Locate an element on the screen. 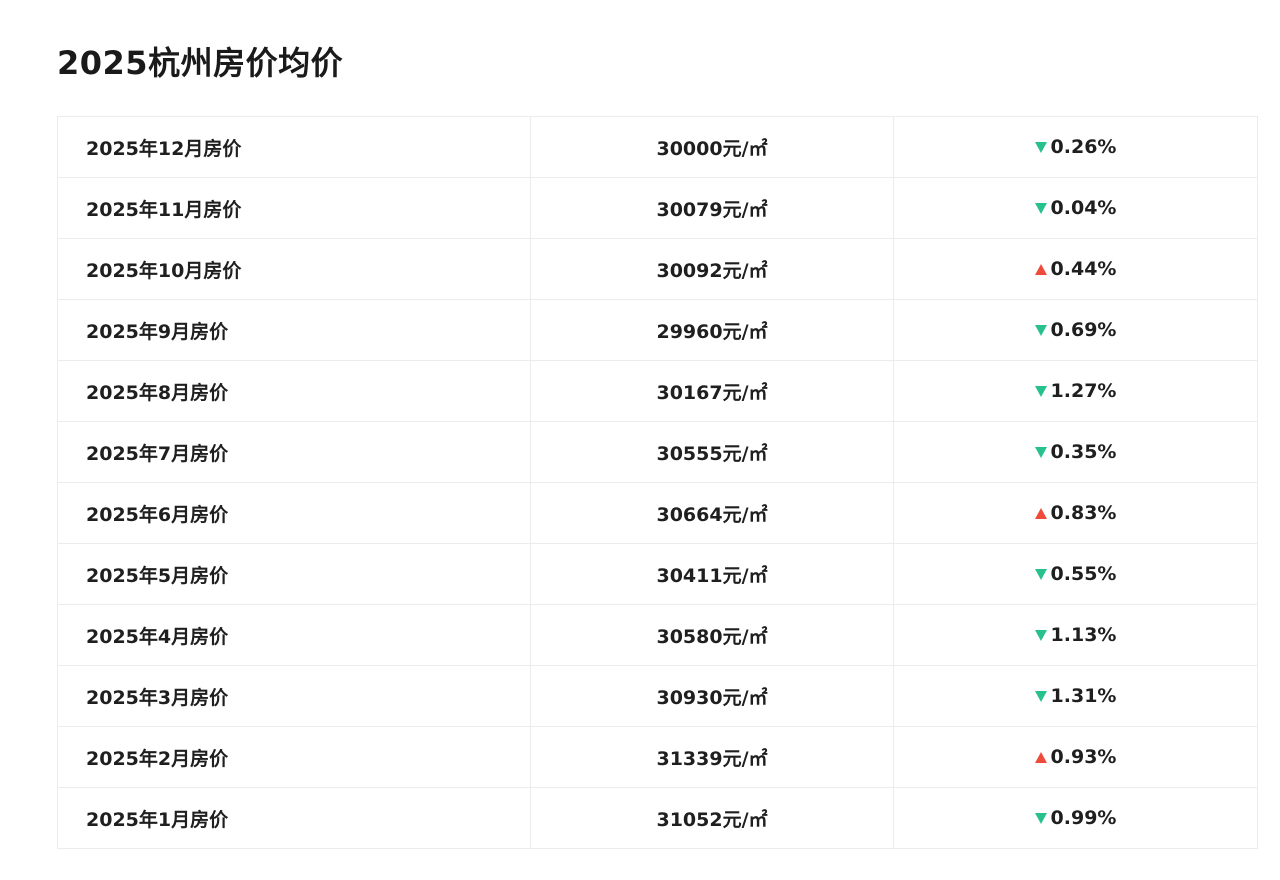  price-change: 0.55% is located at coordinates (1075, 574).